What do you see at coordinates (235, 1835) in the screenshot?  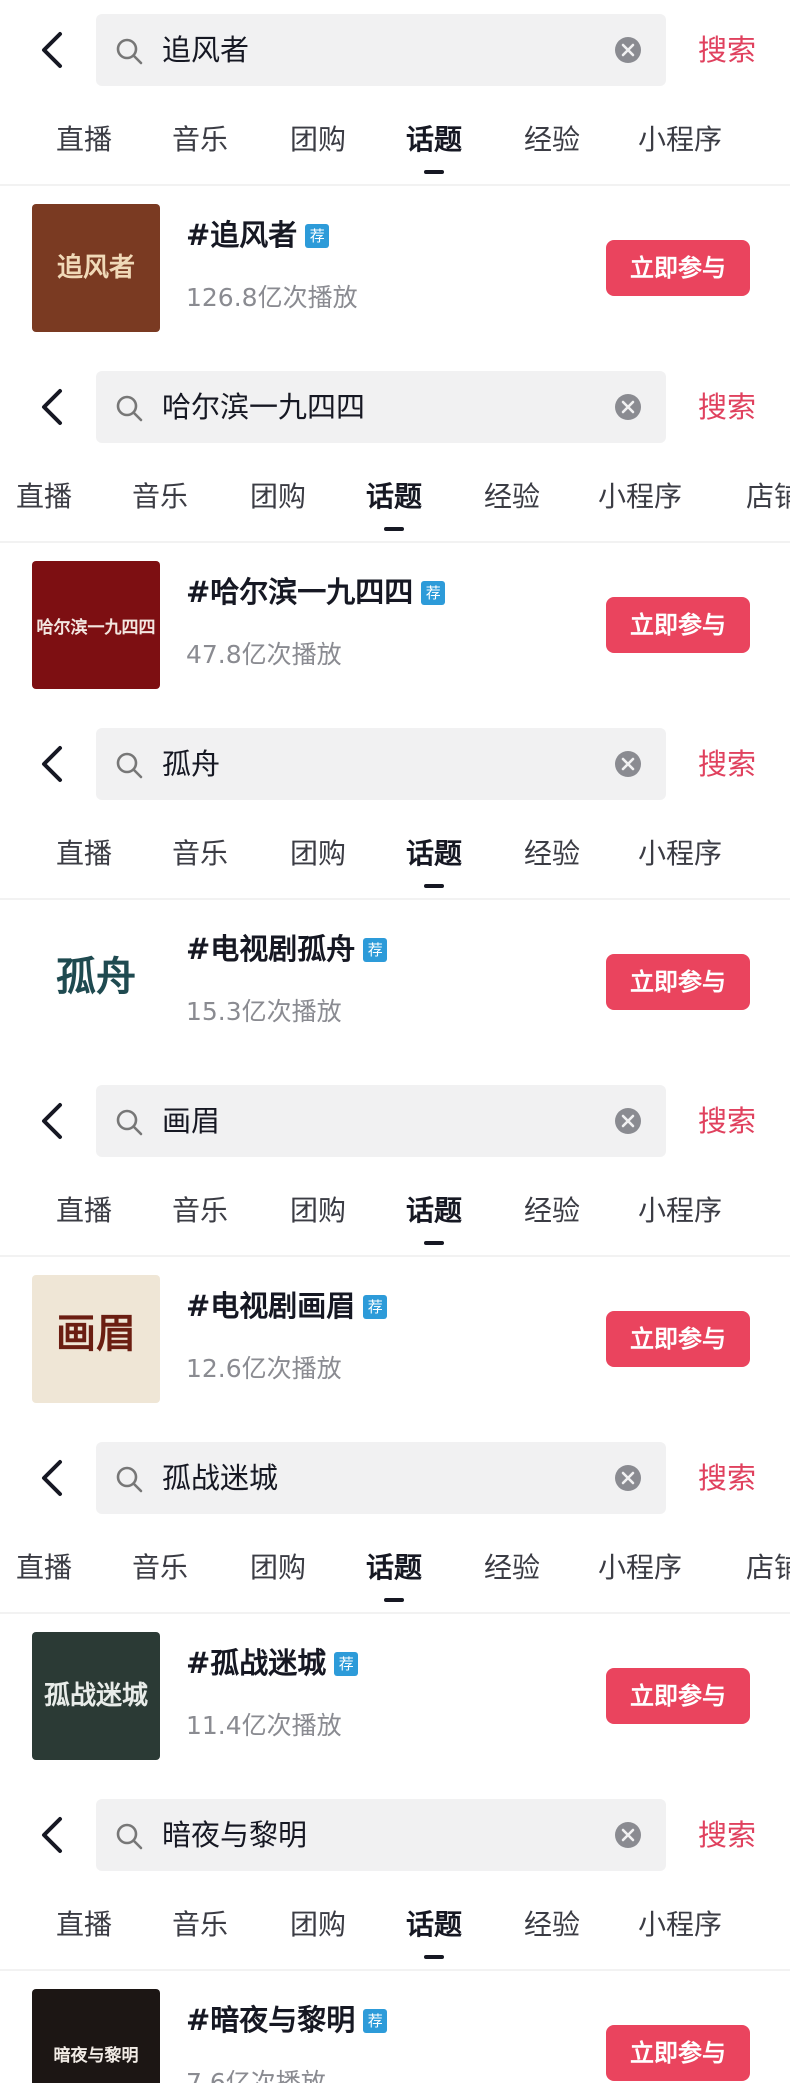 I see `search-query: 暗夜与黎明` at bounding box center [235, 1835].